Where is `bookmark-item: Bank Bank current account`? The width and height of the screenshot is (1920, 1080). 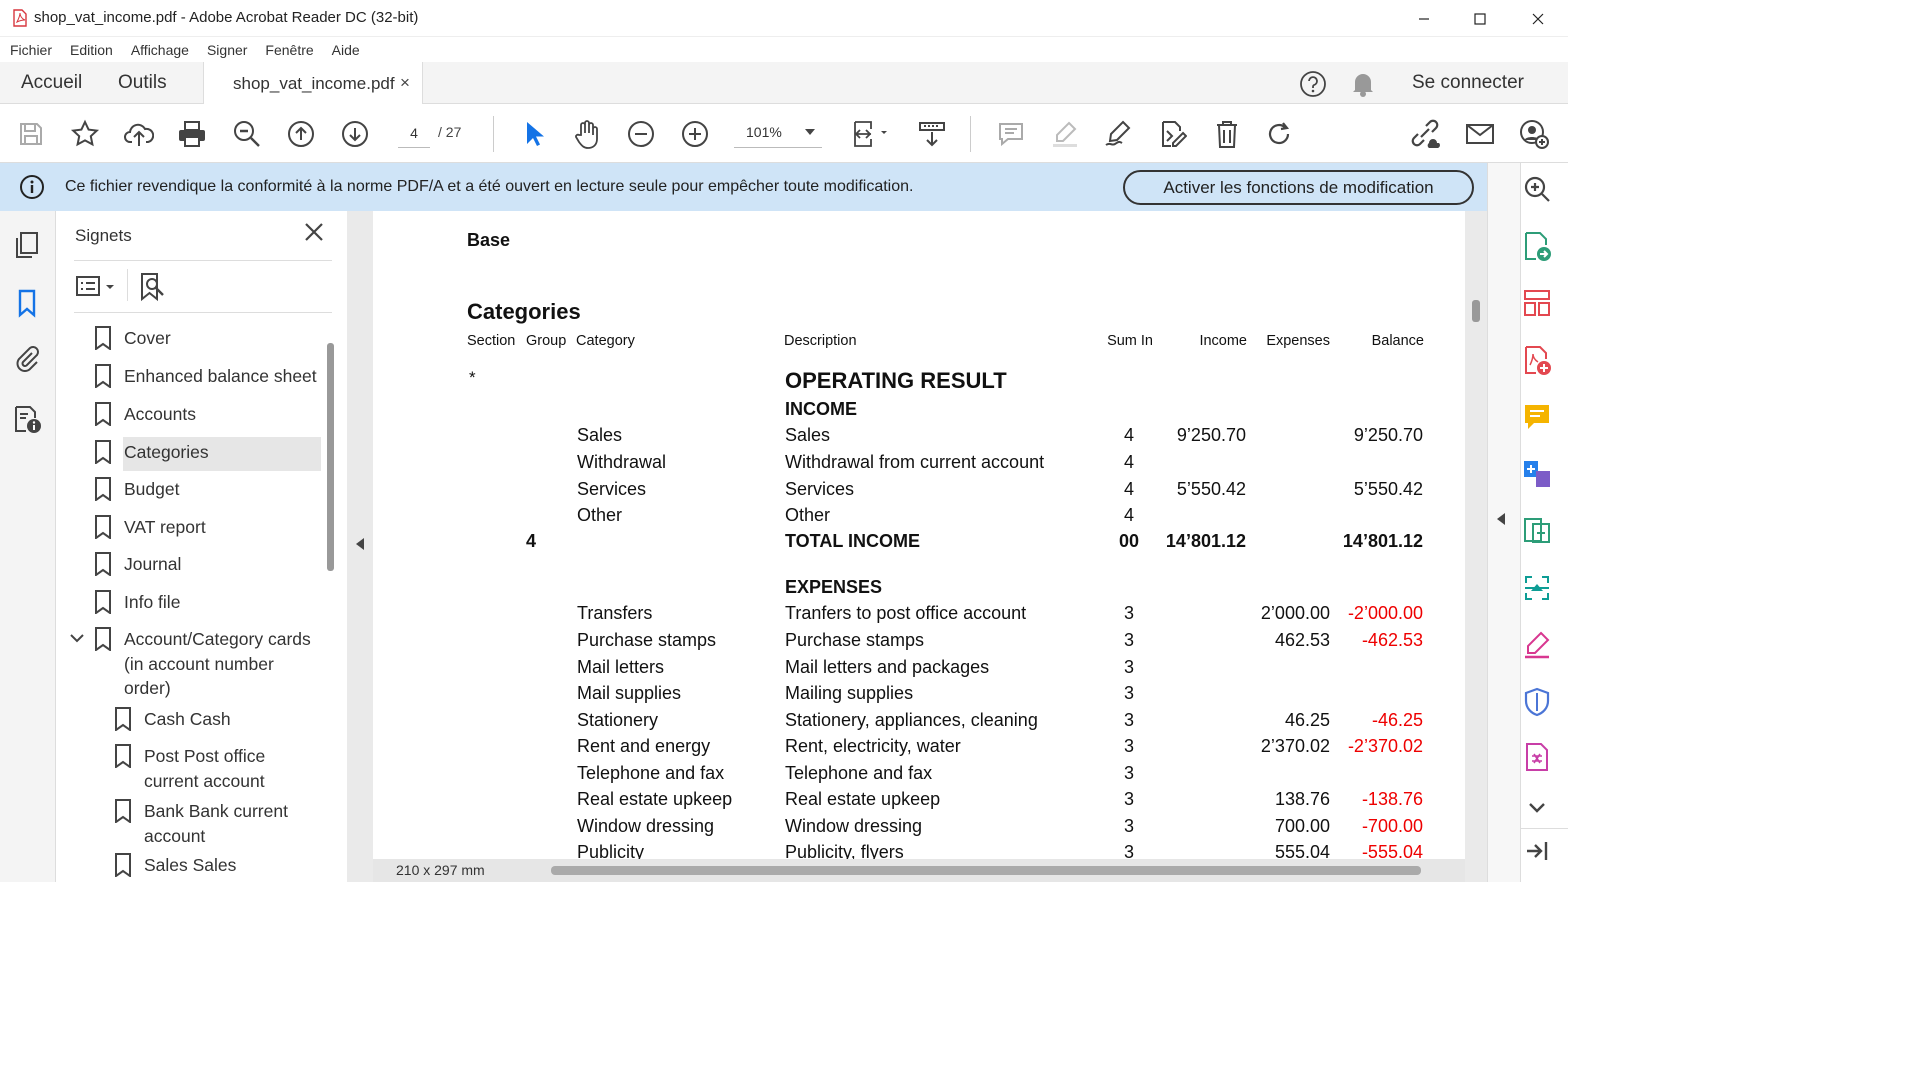
bookmark-item: Bank Bank current account is located at coordinates (217, 823).